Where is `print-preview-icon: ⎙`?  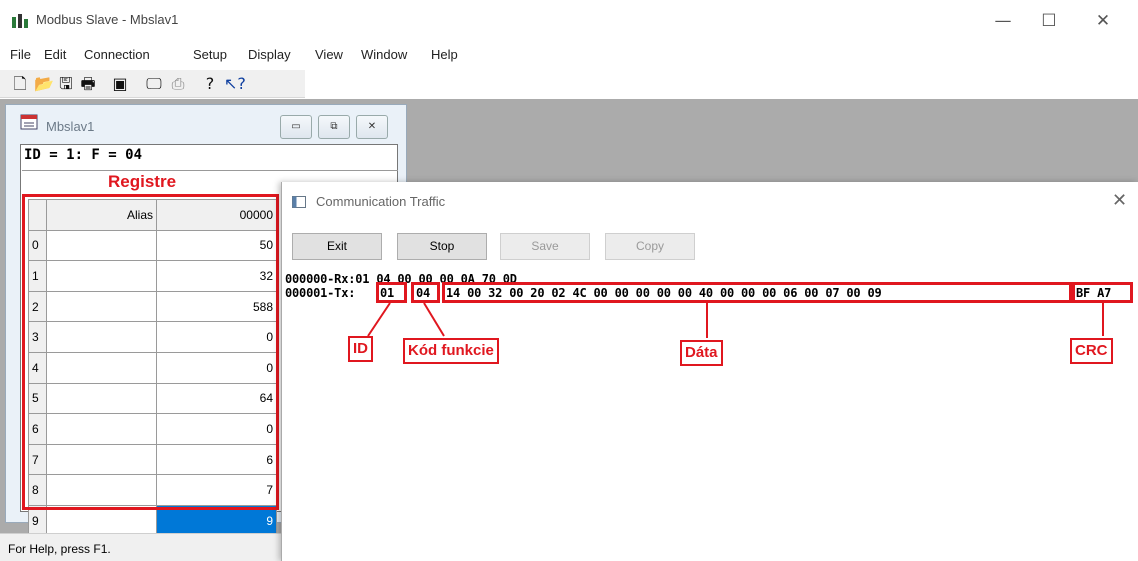 print-preview-icon: ⎙ is located at coordinates (178, 84).